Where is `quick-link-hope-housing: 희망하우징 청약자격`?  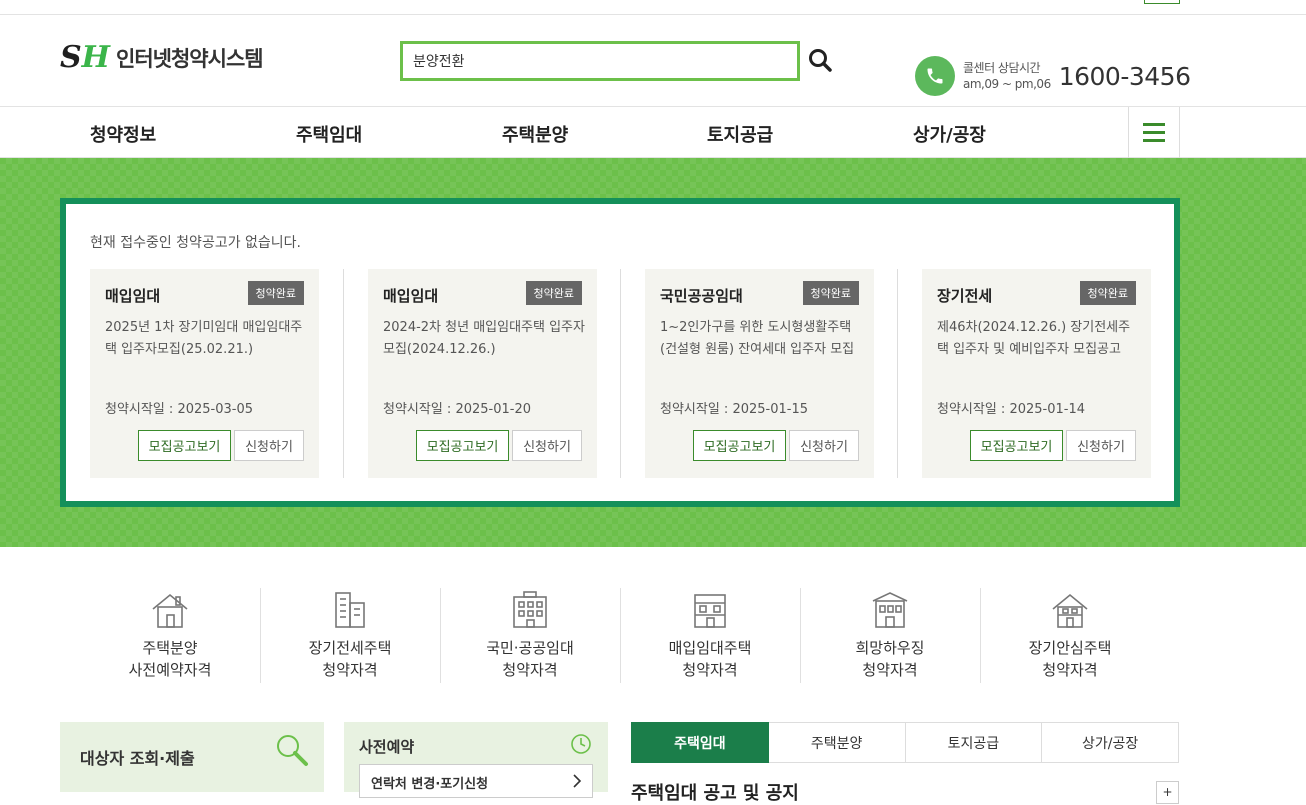 quick-link-hope-housing: 희망하우징 청약자격 is located at coordinates (890, 635).